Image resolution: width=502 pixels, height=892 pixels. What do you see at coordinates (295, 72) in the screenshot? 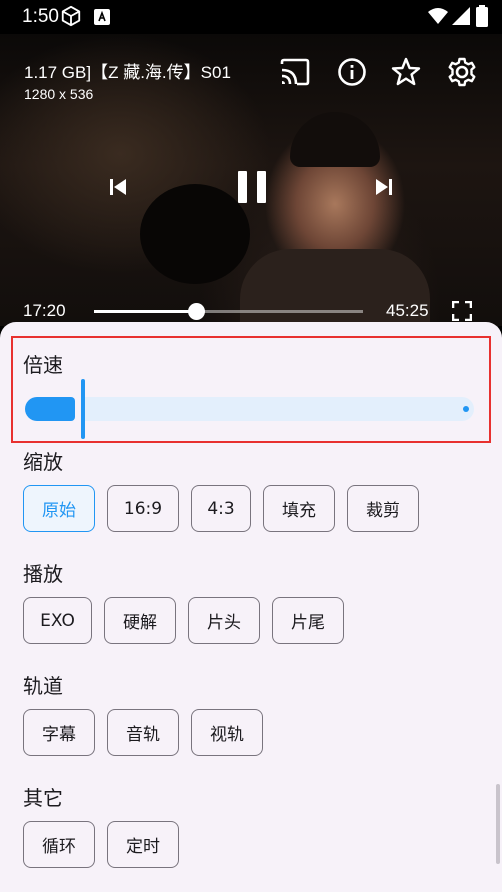
I see `cast-icon` at bounding box center [295, 72].